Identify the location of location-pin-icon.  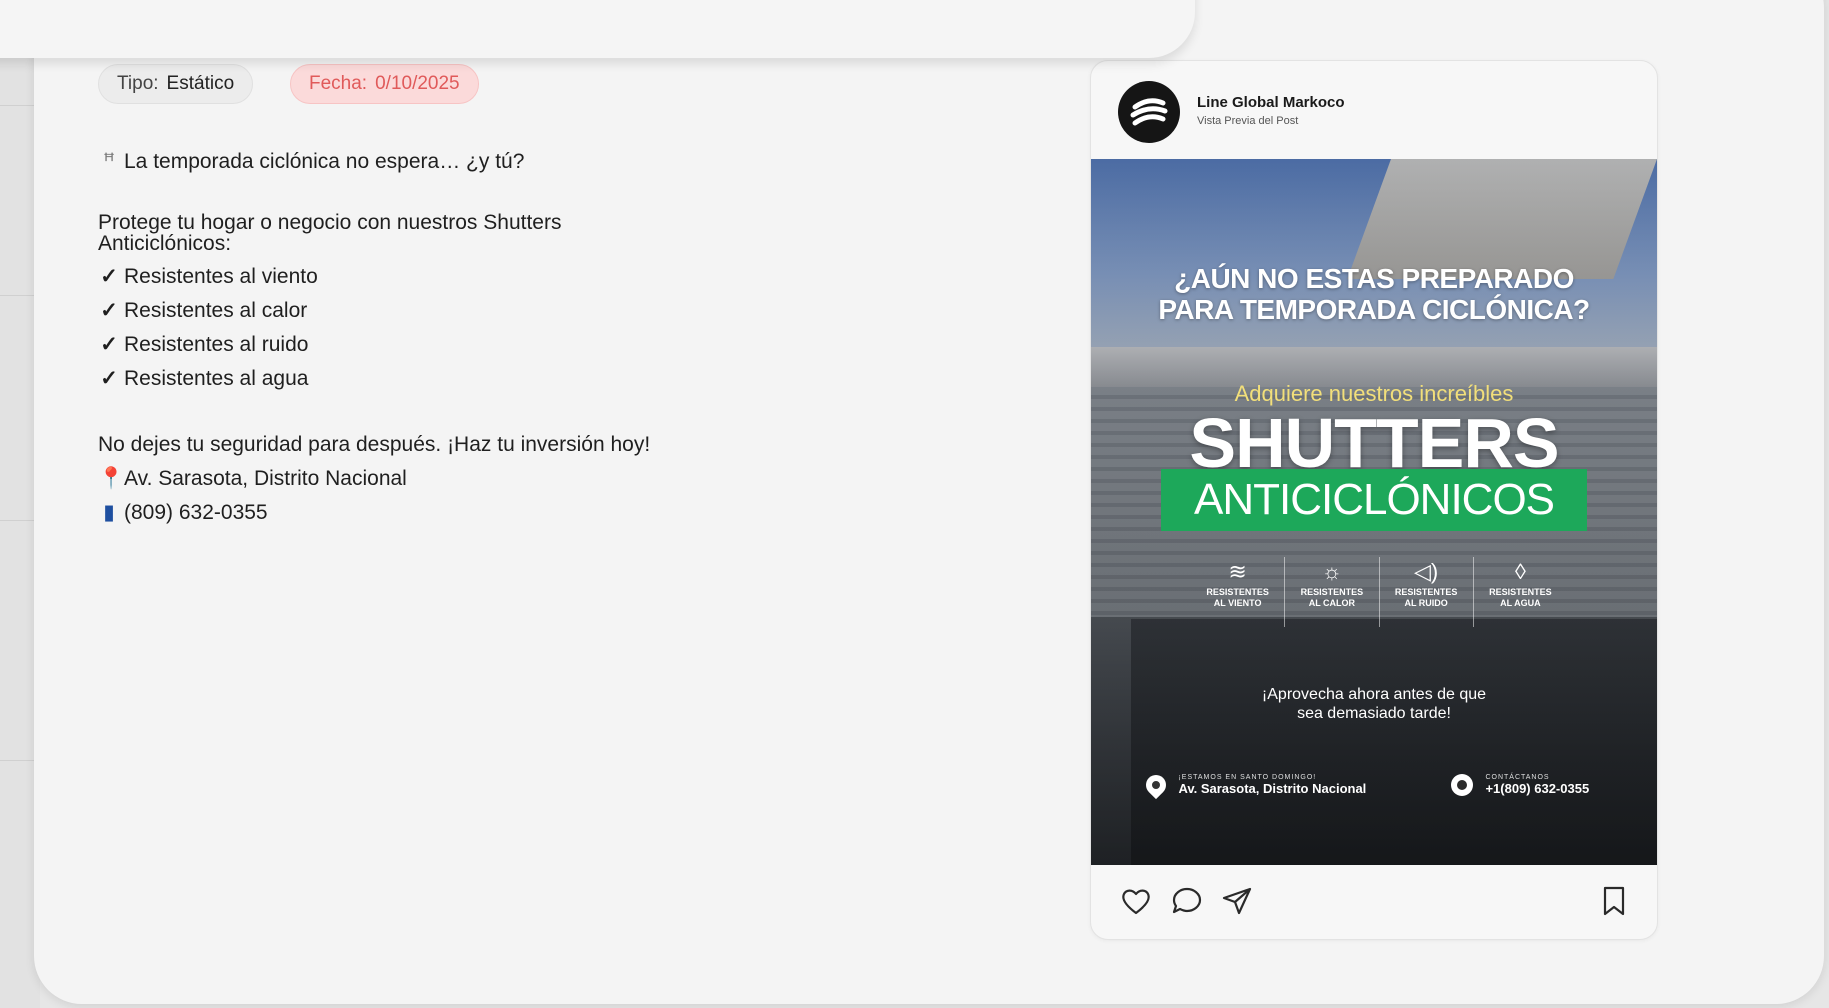
(1156, 785).